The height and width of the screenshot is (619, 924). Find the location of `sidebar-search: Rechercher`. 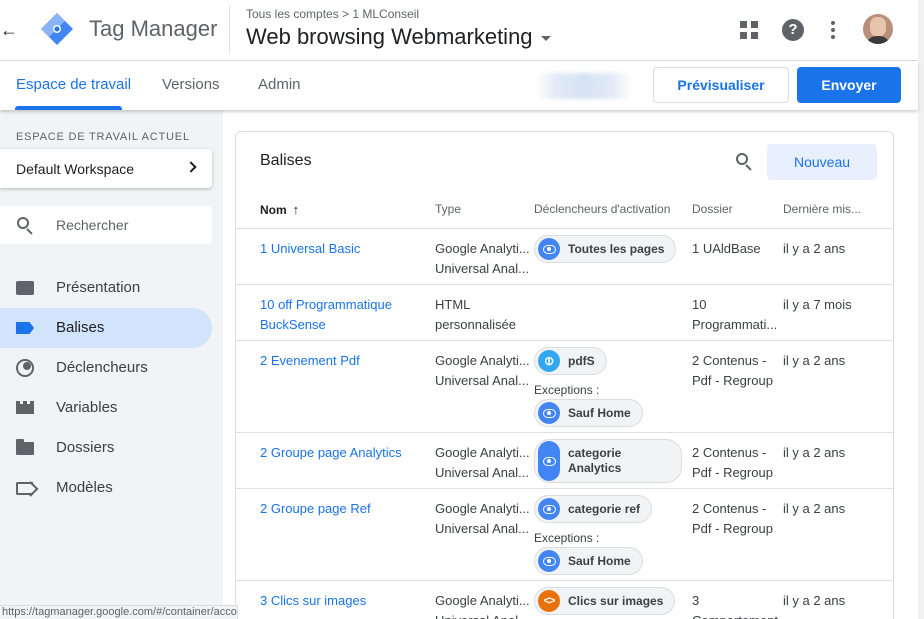

sidebar-search: Rechercher is located at coordinates (106, 225).